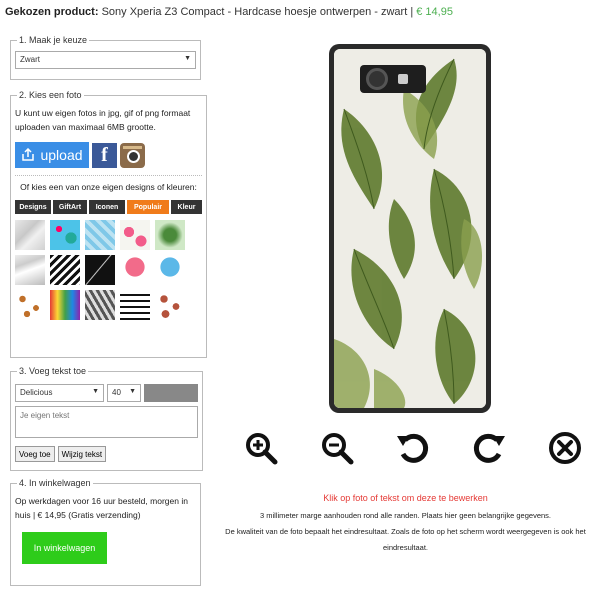  I want to click on upload-icon, so click(28, 154).